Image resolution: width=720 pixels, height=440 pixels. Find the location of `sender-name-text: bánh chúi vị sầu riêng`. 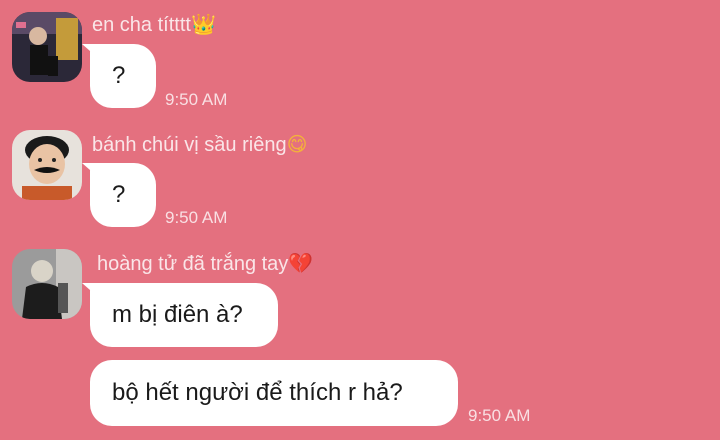

sender-name-text: bánh chúi vị sầu riêng is located at coordinates (189, 145).